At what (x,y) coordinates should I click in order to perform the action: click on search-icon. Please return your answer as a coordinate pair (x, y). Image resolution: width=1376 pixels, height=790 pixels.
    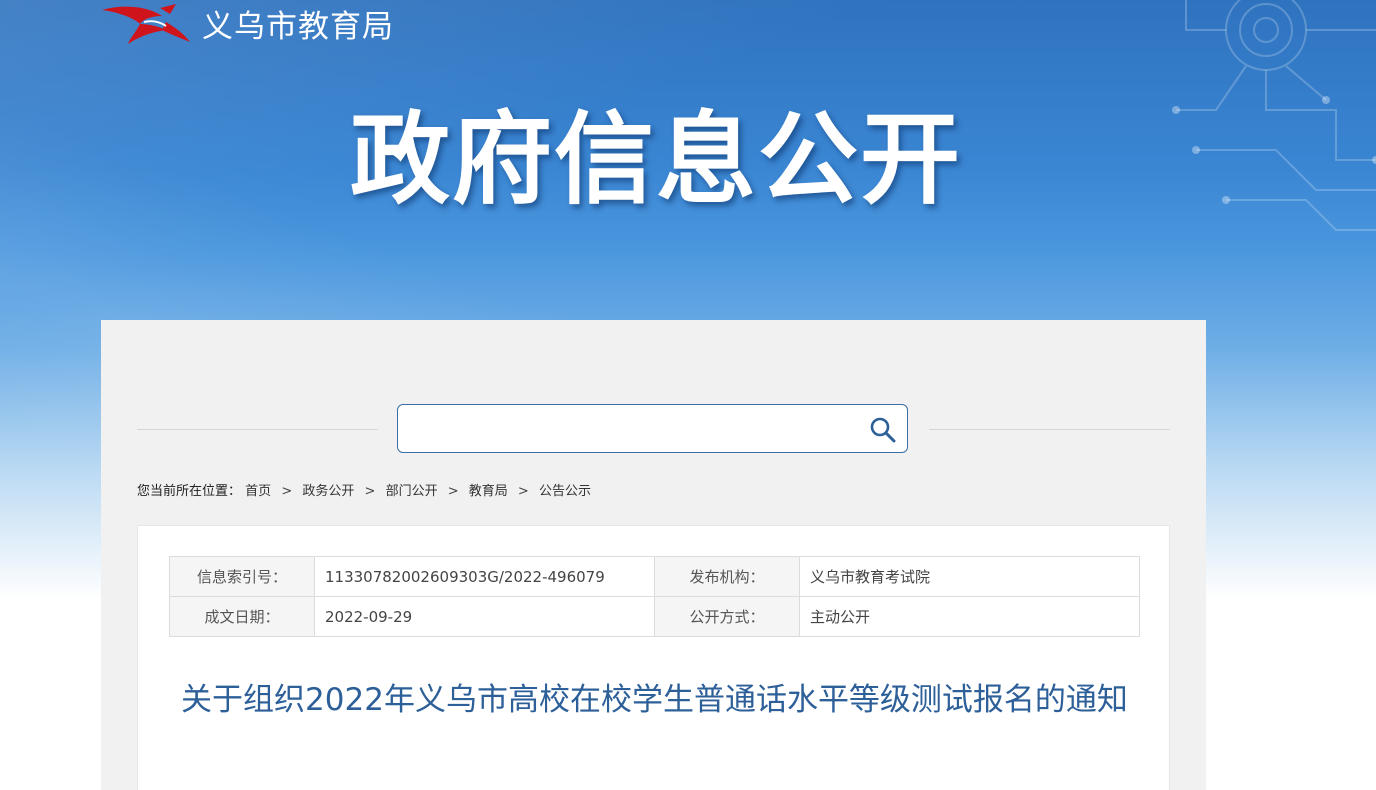
    Looking at the image, I should click on (883, 430).